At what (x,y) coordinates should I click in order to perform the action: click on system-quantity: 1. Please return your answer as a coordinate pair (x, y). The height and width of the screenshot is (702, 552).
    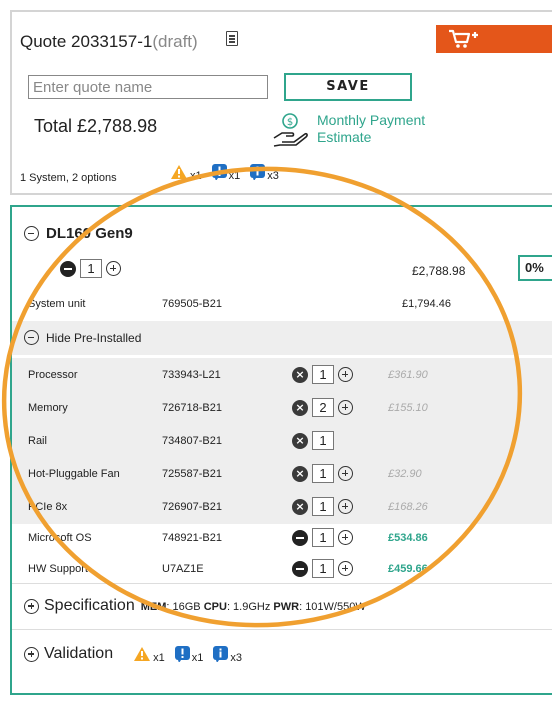
    Looking at the image, I should click on (91, 268).